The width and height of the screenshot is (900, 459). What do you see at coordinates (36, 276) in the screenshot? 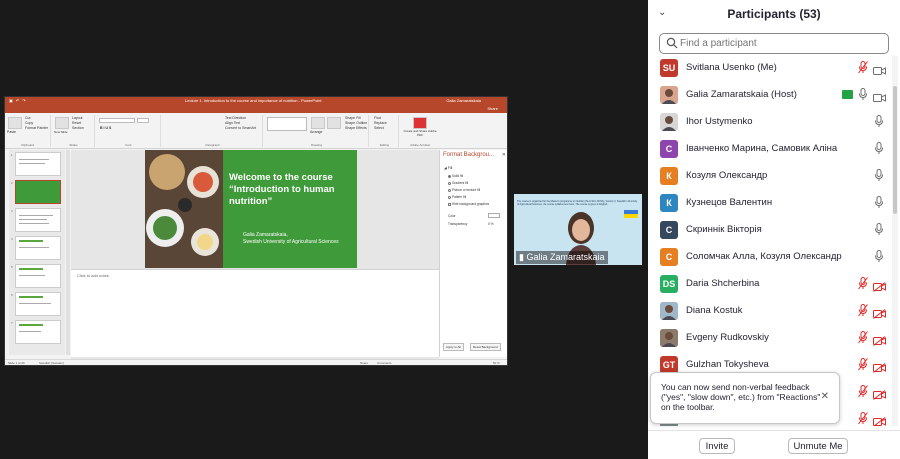
I see `slide-thumb-5: 5` at bounding box center [36, 276].